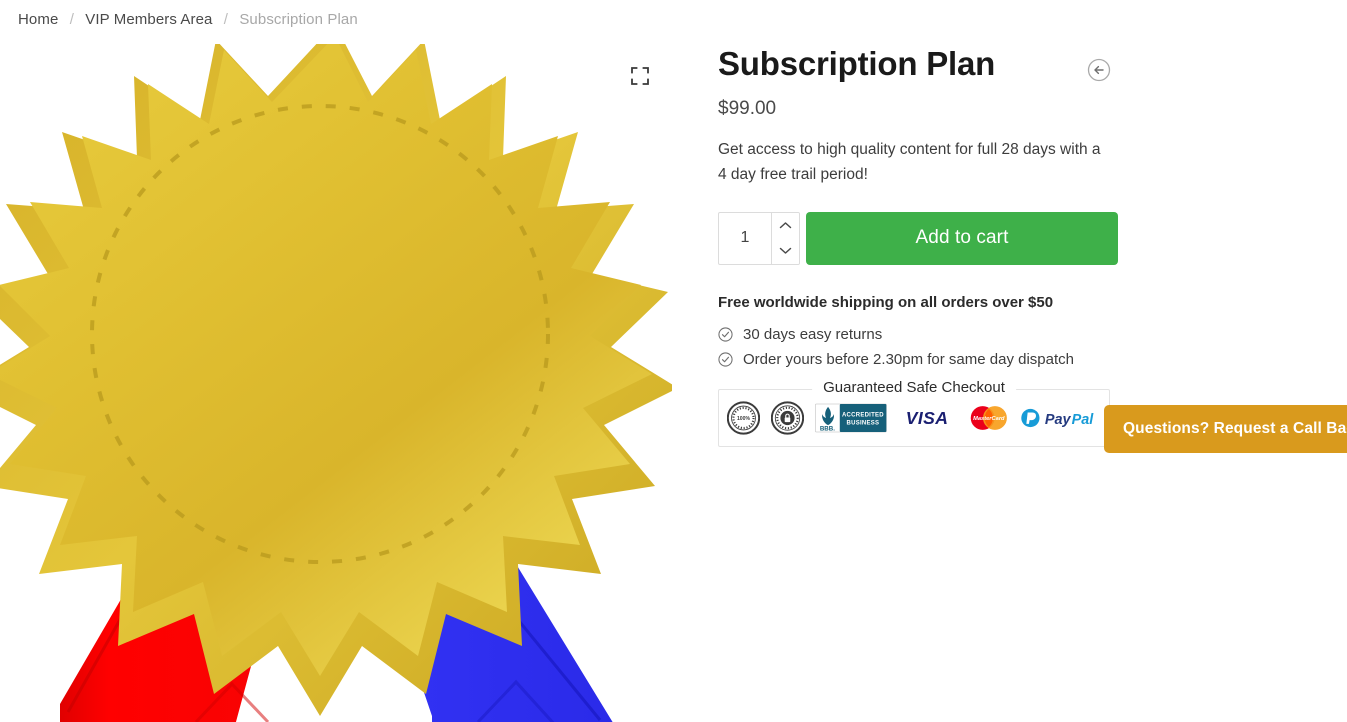  I want to click on quantity-stepper, so click(759, 238).